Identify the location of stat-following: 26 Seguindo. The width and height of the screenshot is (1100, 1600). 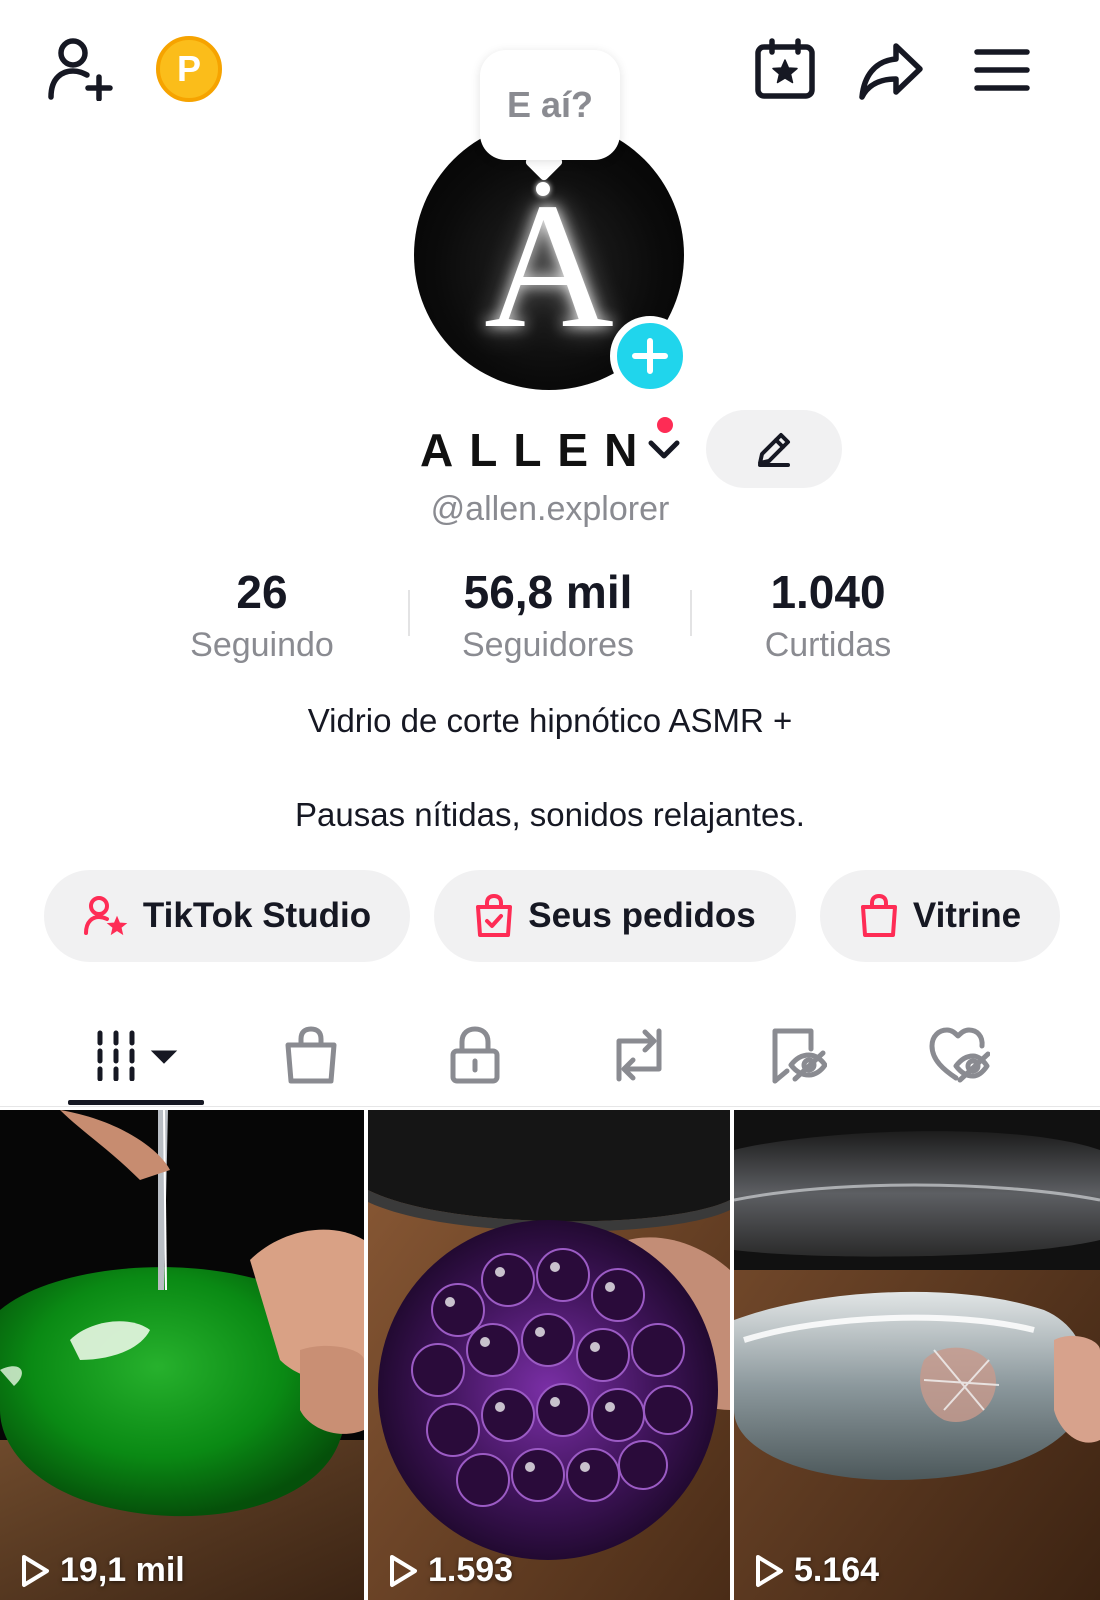
(262, 616).